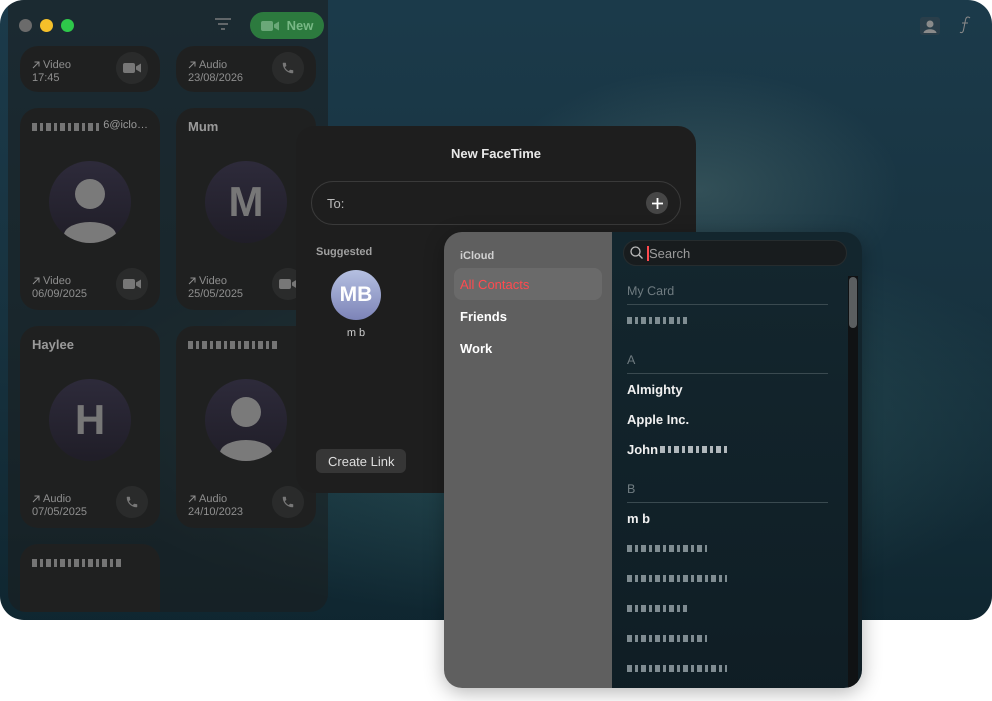 This screenshot has width=992, height=701. Describe the element at coordinates (216, 512) in the screenshot. I see `call-date: 24/10/2023` at that location.